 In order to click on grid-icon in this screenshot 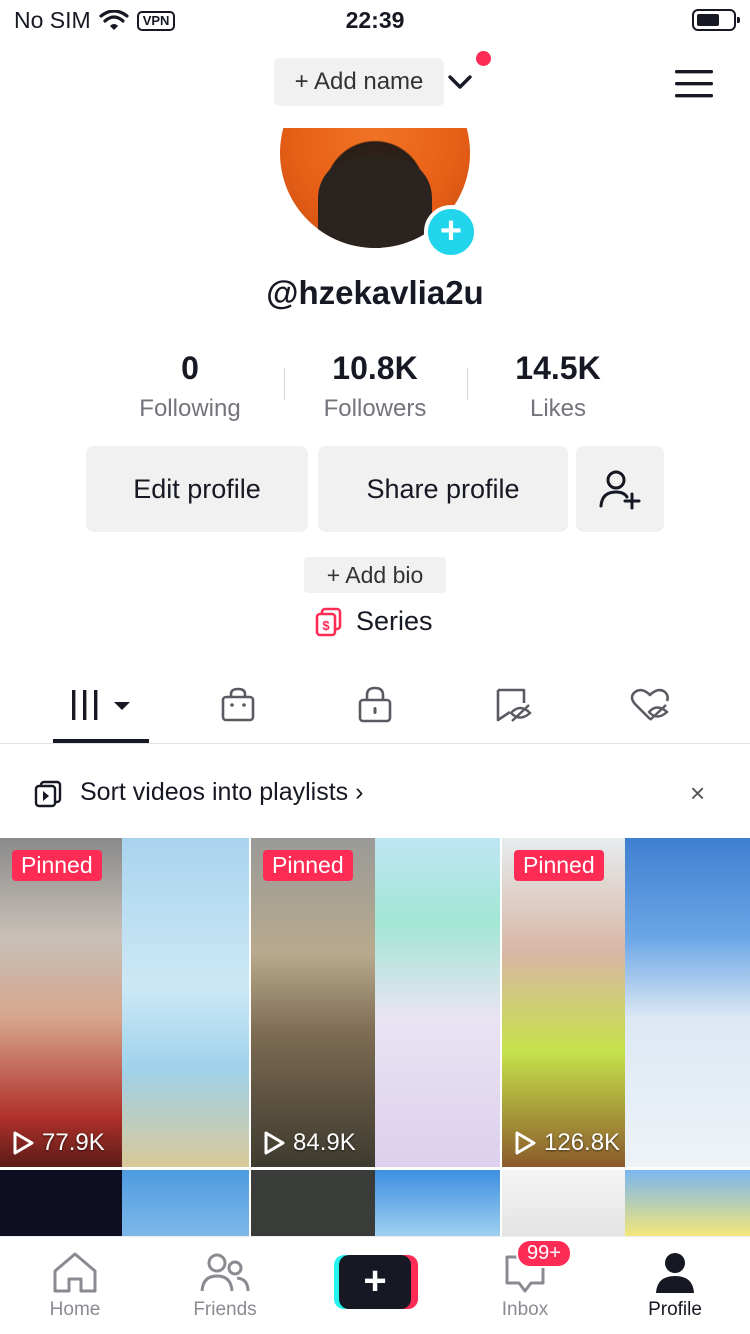, I will do `click(101, 705)`.